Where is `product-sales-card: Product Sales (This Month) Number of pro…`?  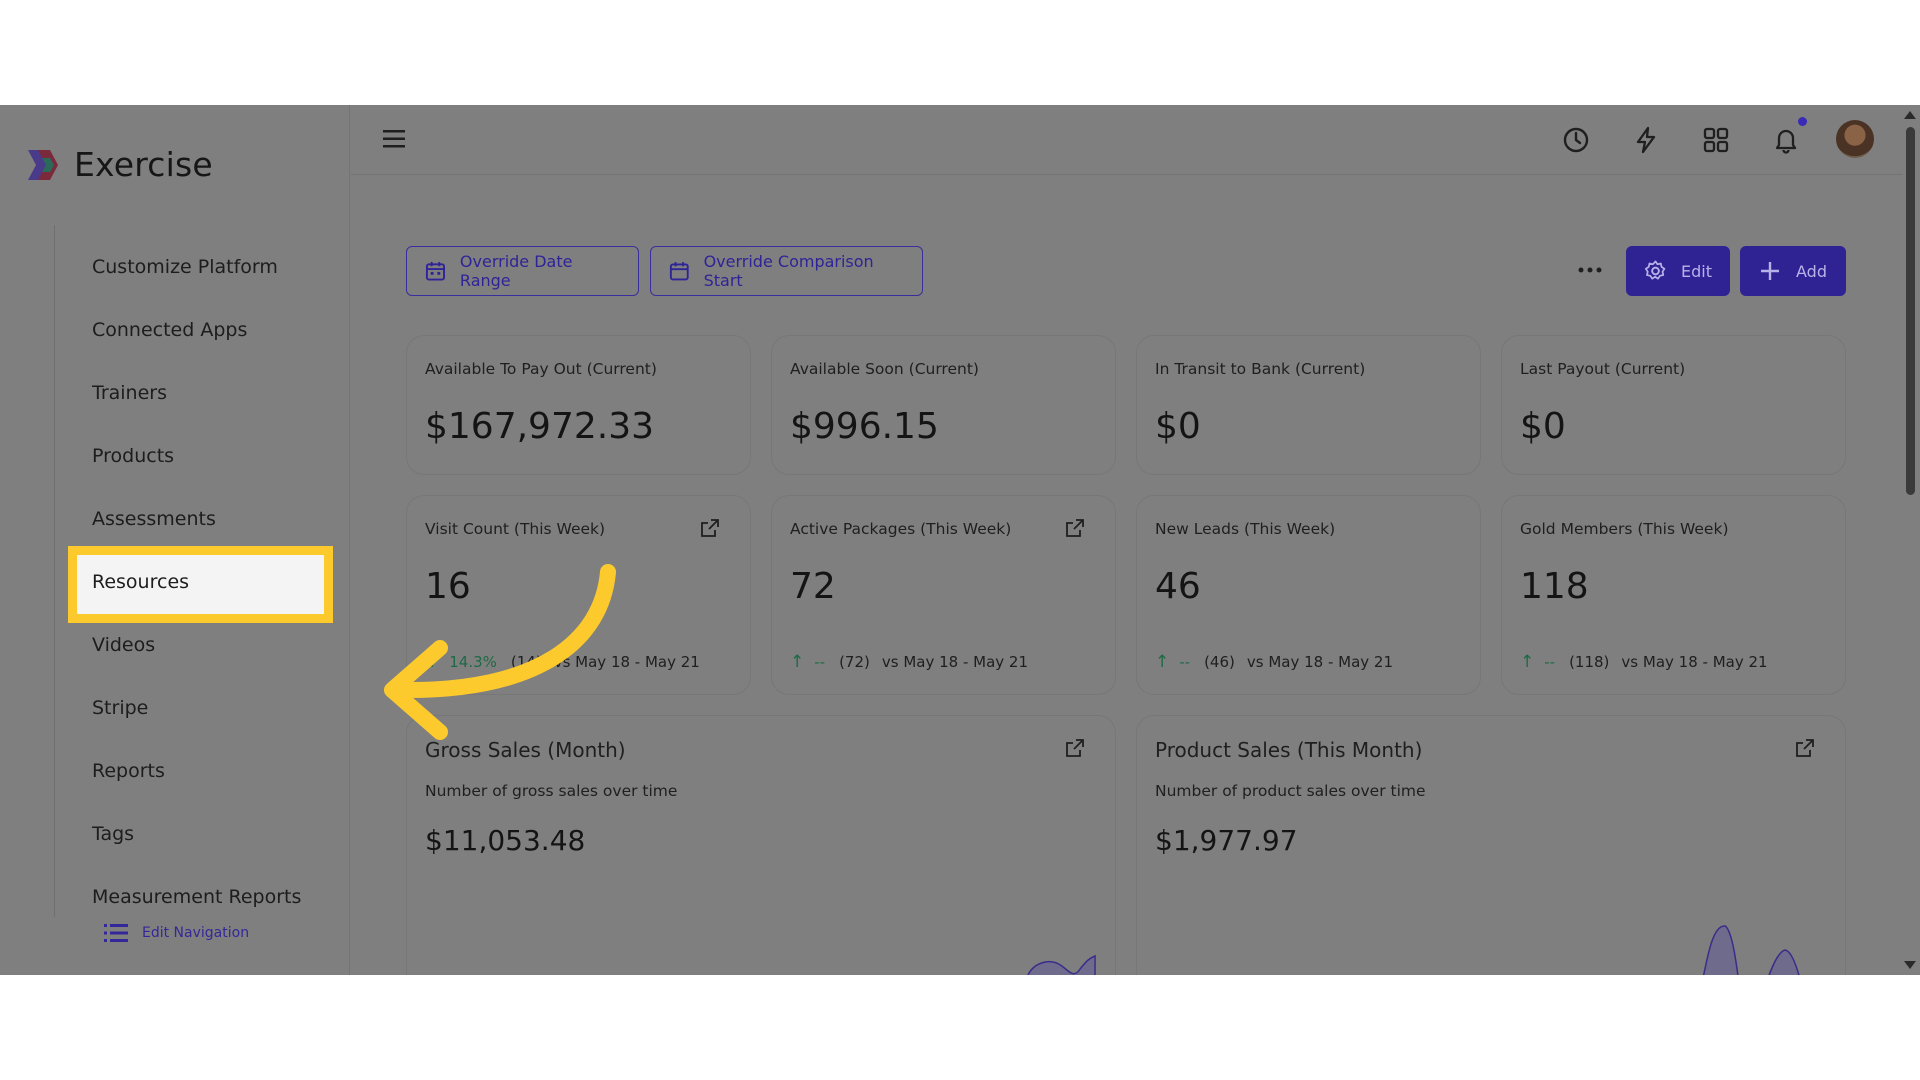 product-sales-card: Product Sales (This Month) Number of pro… is located at coordinates (1491, 845).